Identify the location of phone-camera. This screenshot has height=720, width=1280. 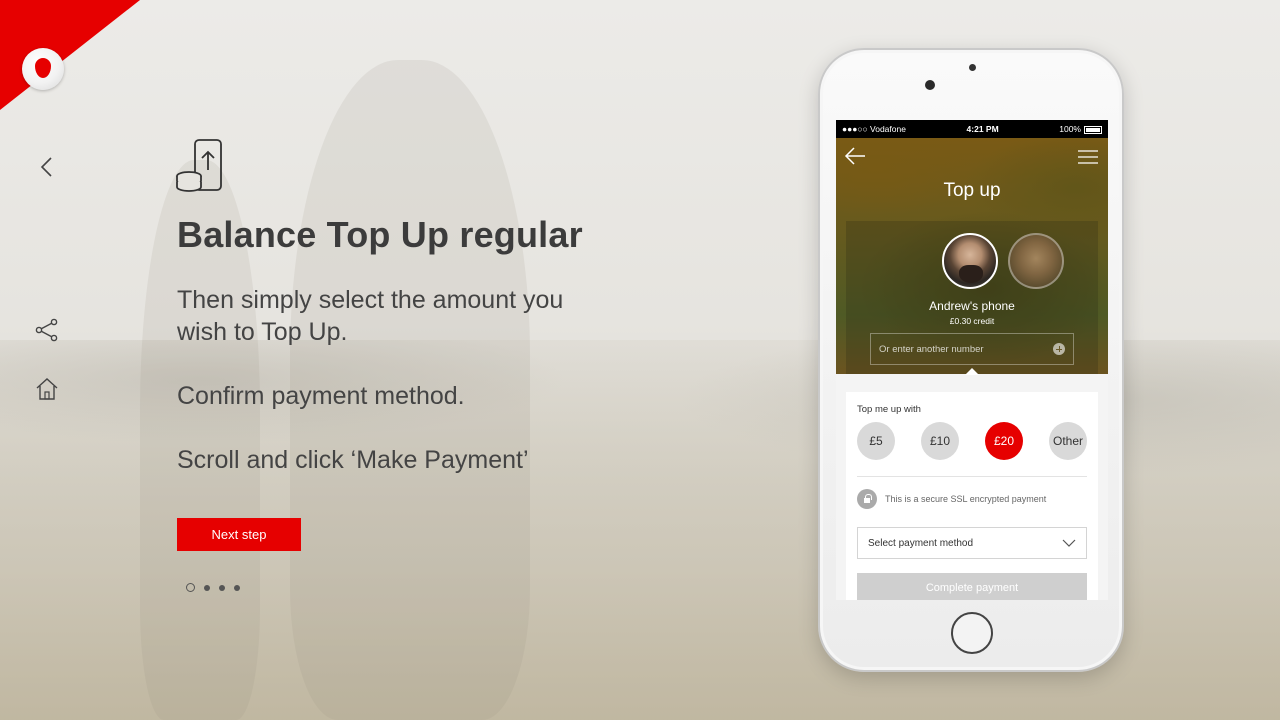
(930, 85).